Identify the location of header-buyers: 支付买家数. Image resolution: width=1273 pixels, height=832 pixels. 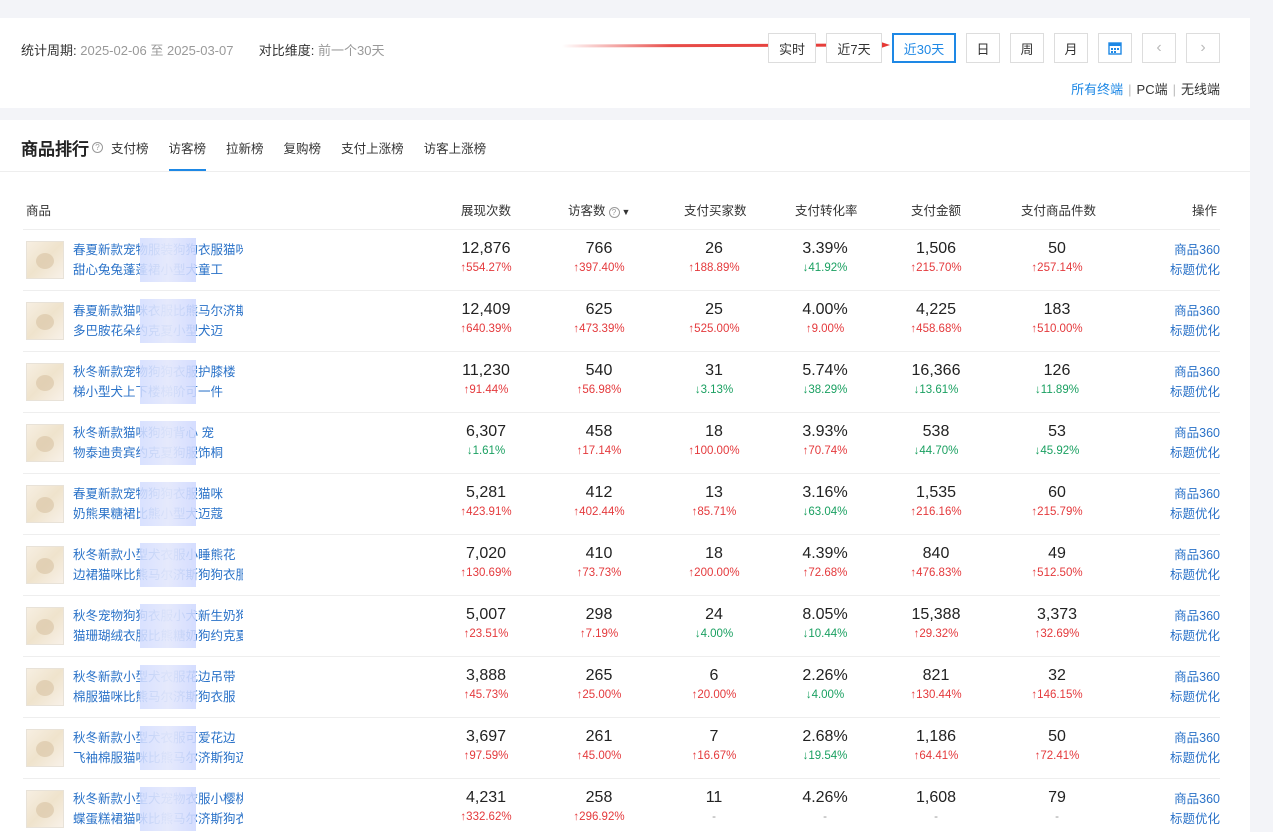
(715, 209).